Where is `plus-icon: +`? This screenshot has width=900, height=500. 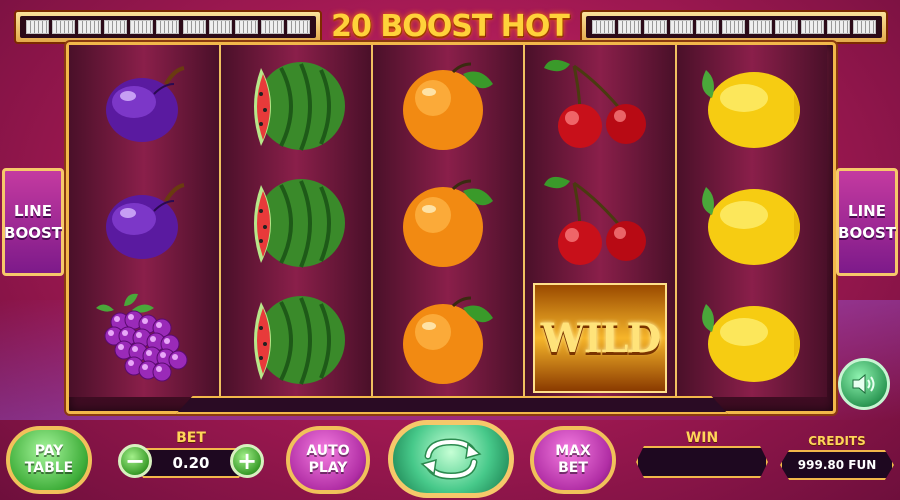
plus-icon: + is located at coordinates (247, 461).